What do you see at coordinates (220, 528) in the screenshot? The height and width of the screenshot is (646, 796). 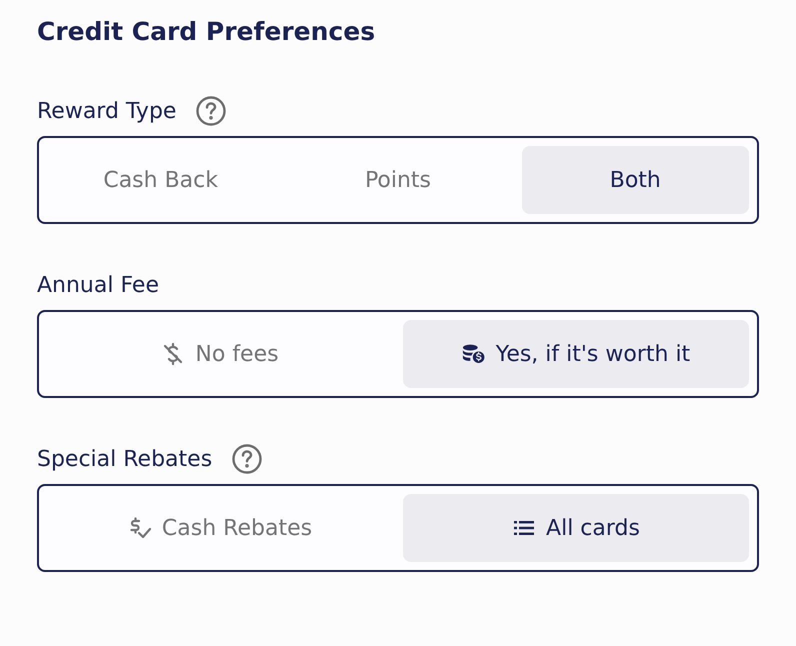 I see `segment-option: Cash Rebates` at bounding box center [220, 528].